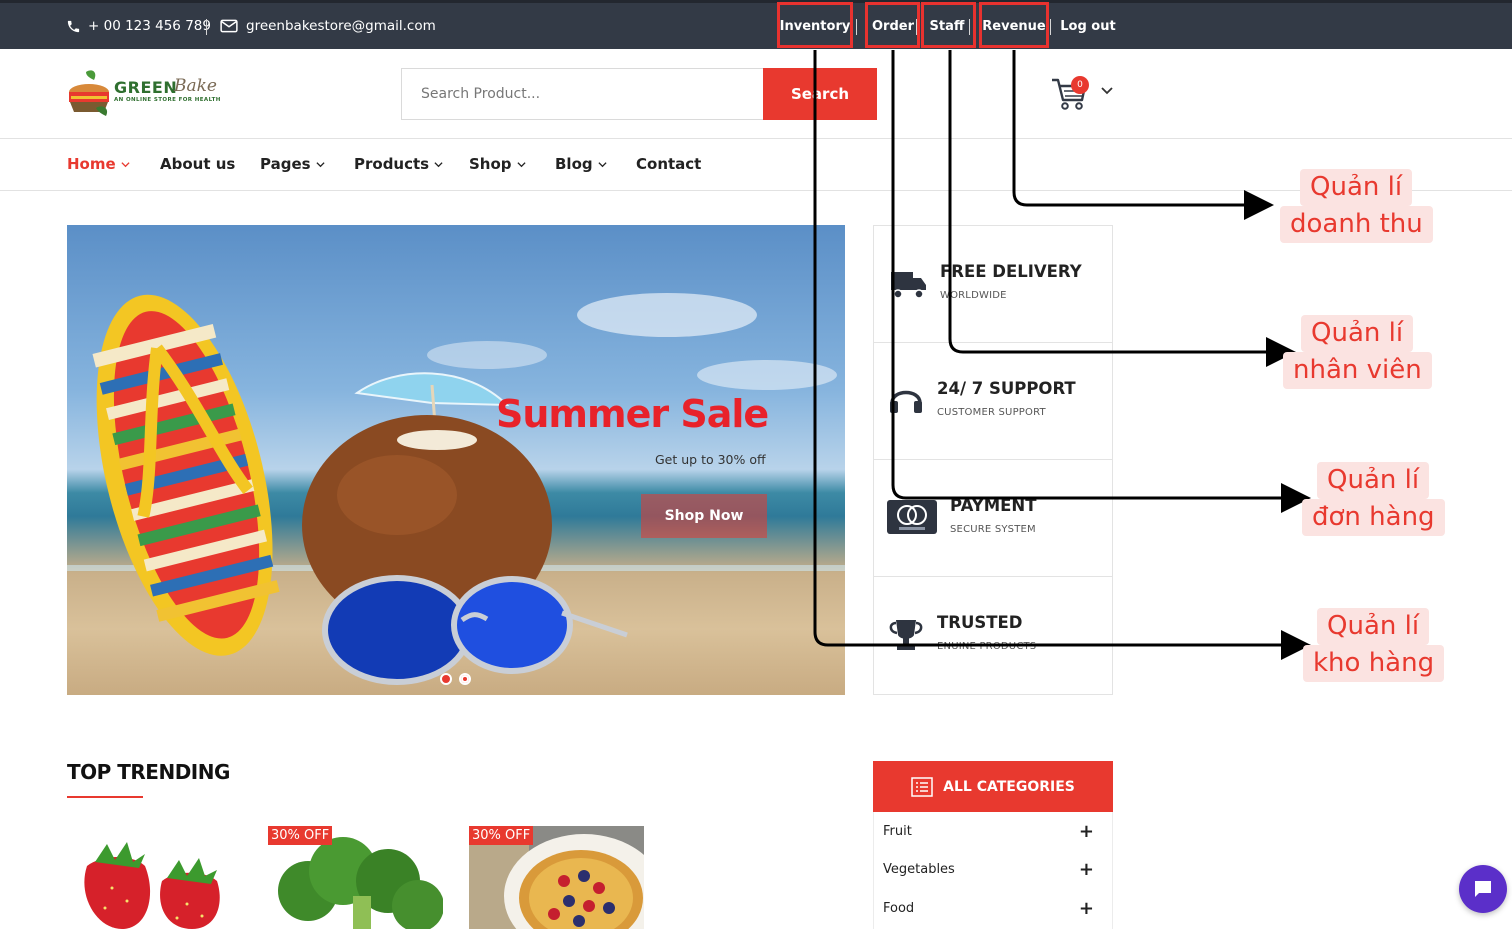 The image size is (1512, 929). What do you see at coordinates (973, 295) in the screenshot?
I see `feature-subtitle: WORLDWIDE` at bounding box center [973, 295].